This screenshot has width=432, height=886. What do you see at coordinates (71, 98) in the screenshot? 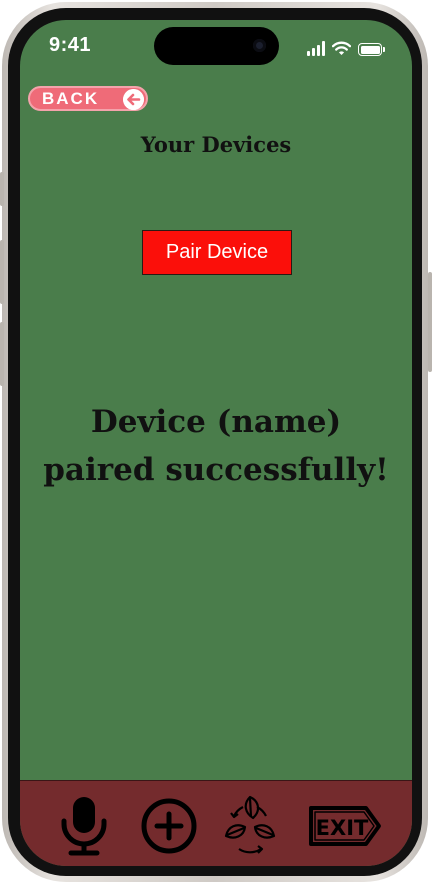
I see `back-label: BACK` at bounding box center [71, 98].